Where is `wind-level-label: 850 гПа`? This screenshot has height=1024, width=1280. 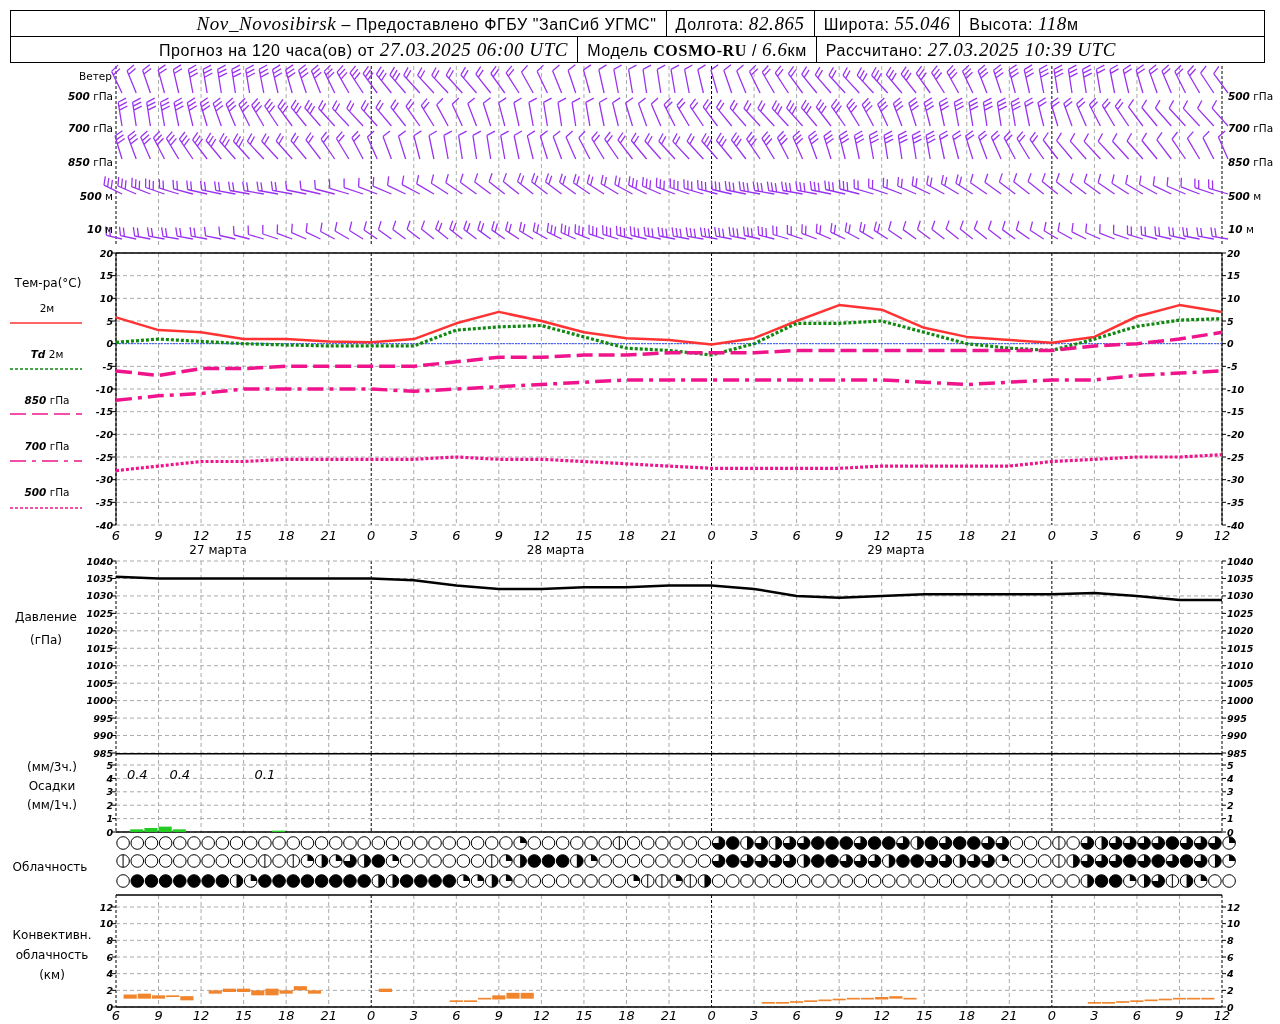 wind-level-label: 850 гПа is located at coordinates (1251, 162).